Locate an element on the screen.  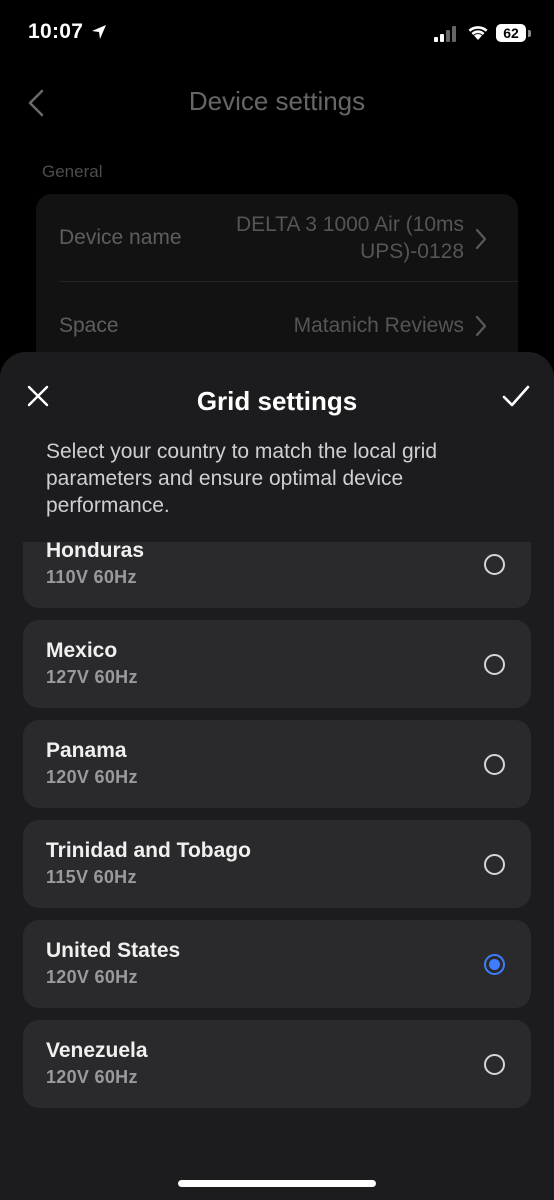
device-name-label: Device name is located at coordinates (120, 237).